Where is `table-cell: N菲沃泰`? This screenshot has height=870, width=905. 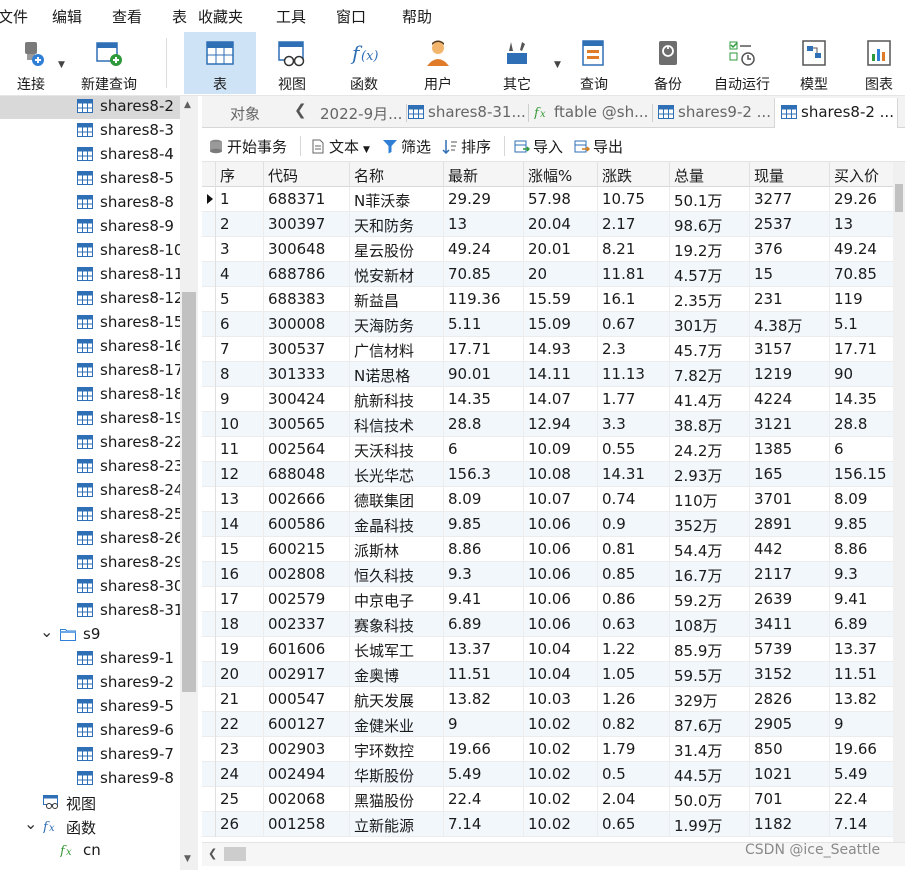
table-cell: N菲沃泰 is located at coordinates (397, 199).